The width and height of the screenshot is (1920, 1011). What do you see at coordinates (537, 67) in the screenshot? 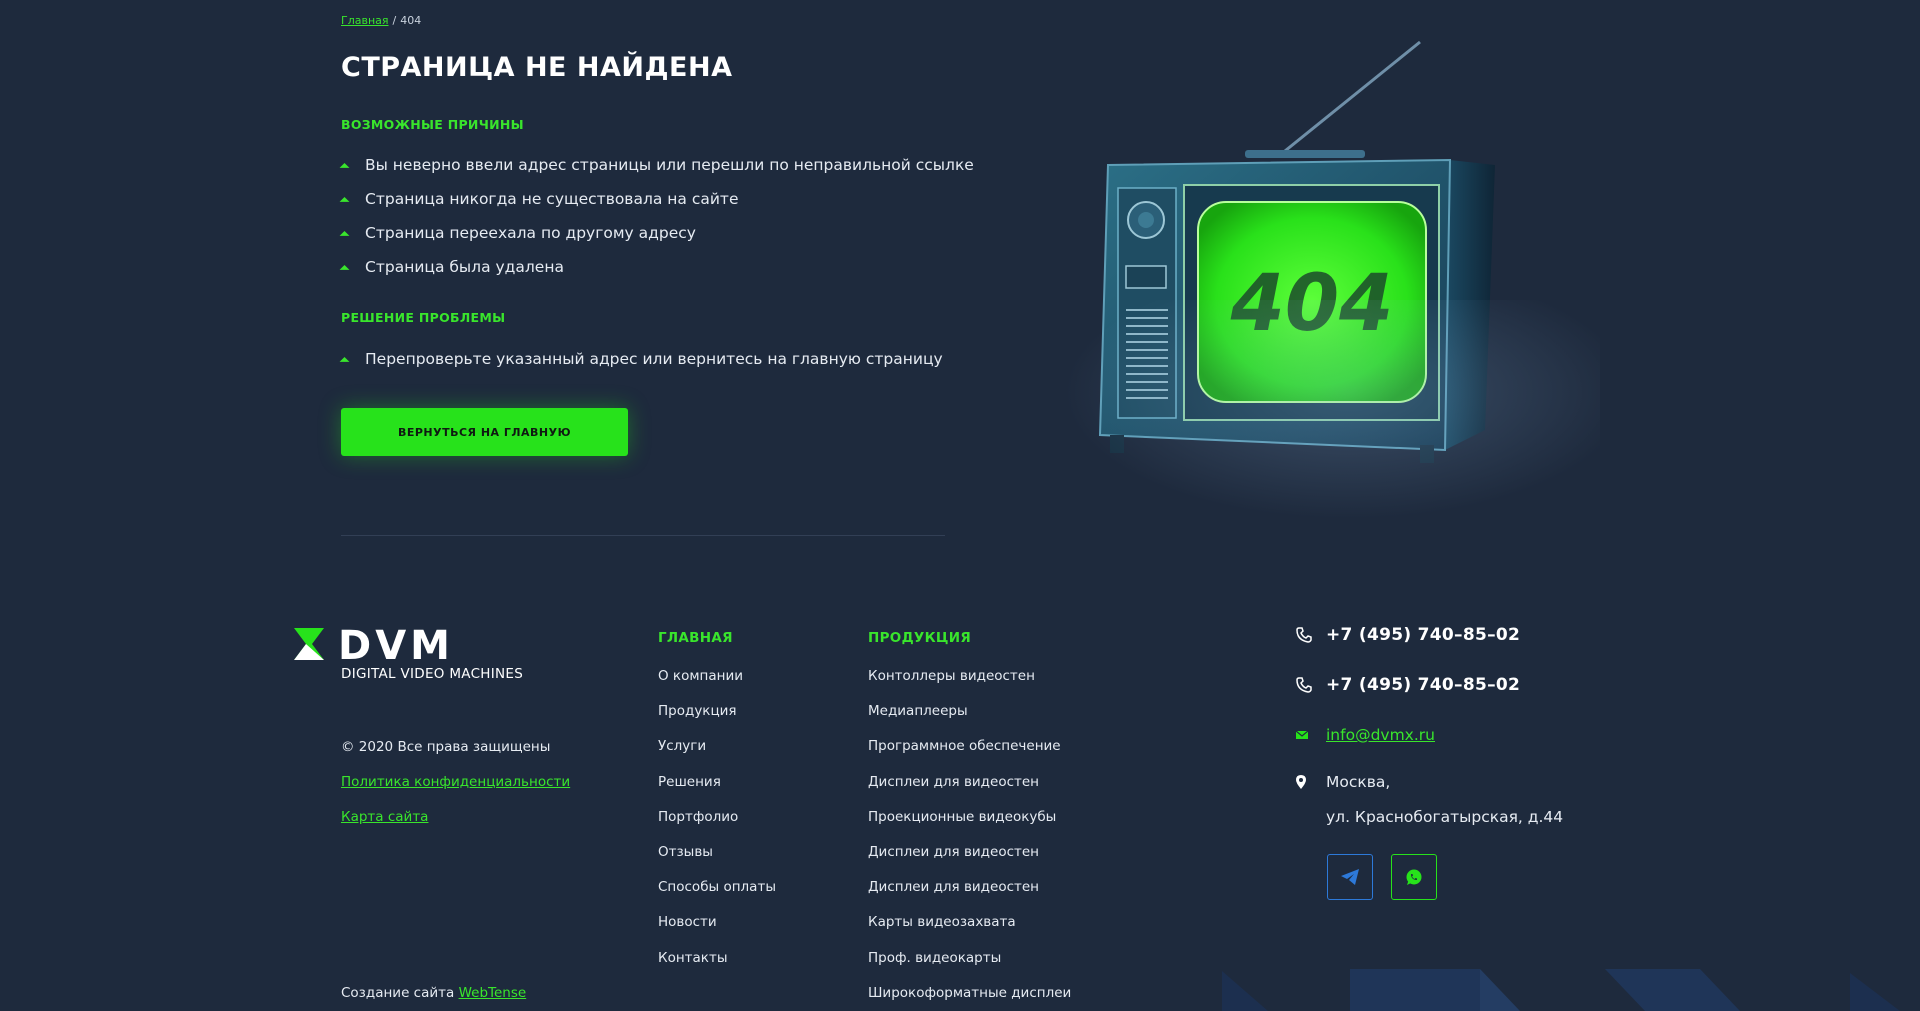
I see `page-title: СТРАНИЦА НЕ НАЙДЕНА` at bounding box center [537, 67].